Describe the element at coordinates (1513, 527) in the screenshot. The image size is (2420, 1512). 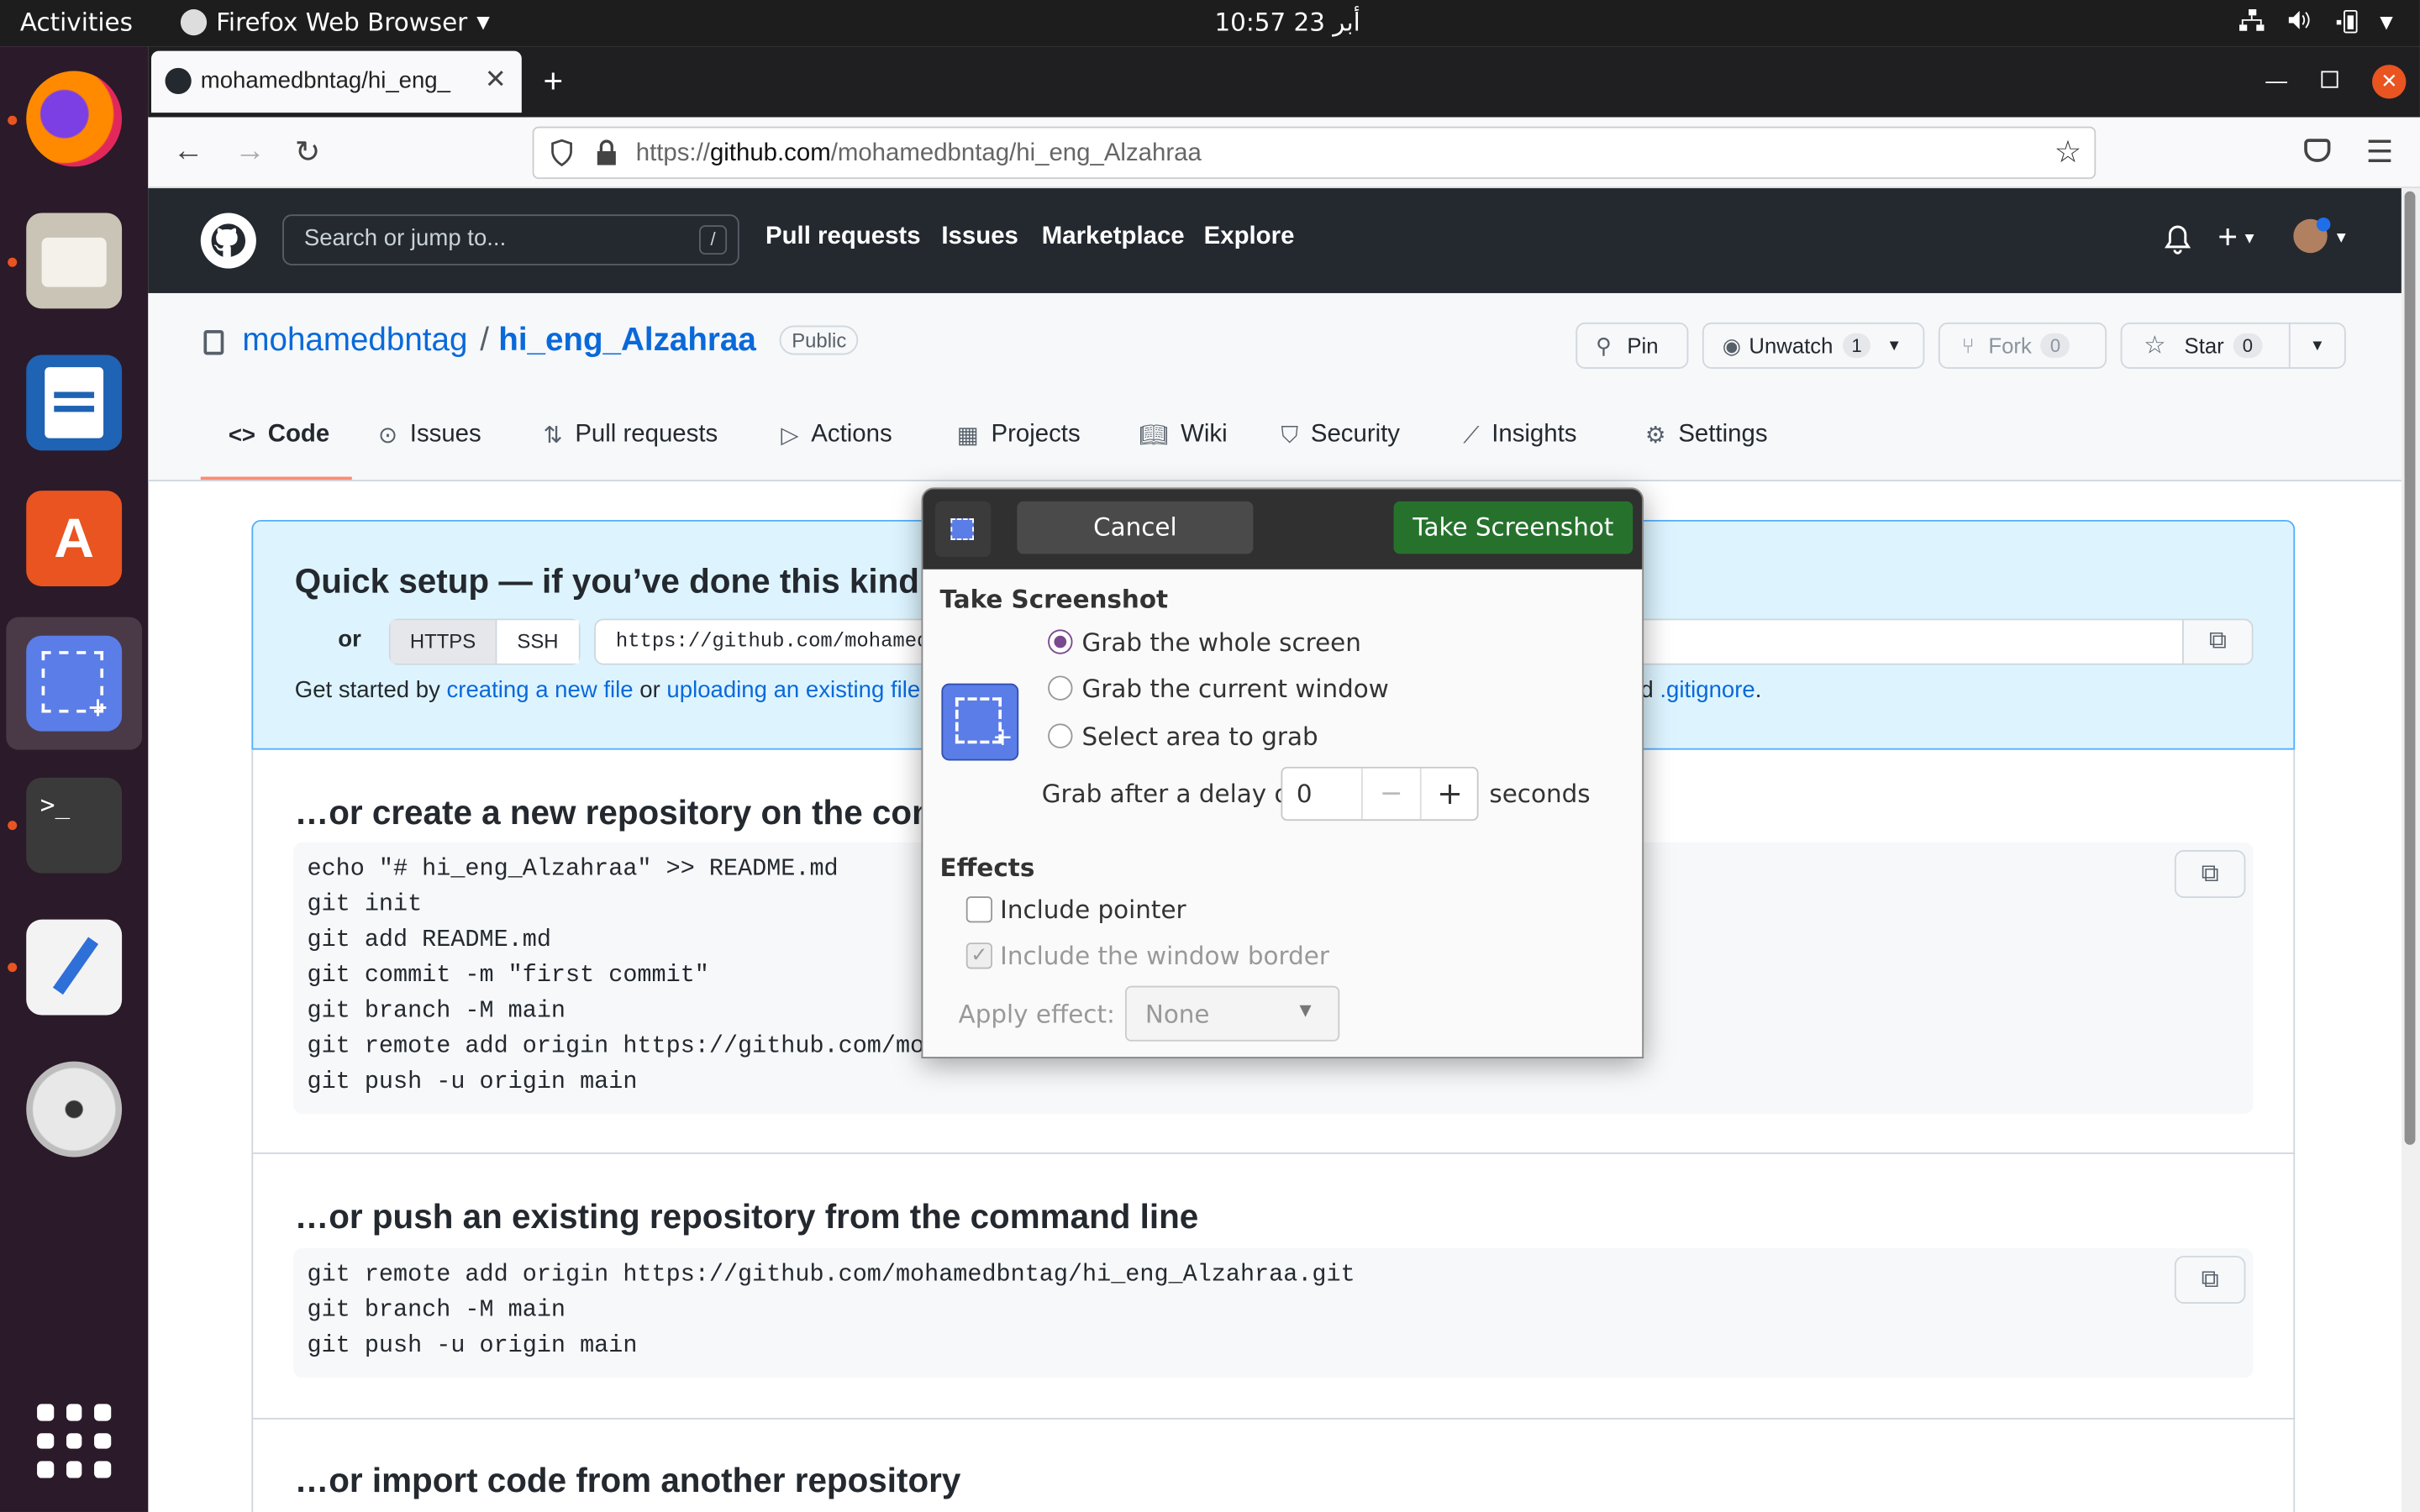
I see `take-screenshot-button: Take Screenshot` at that location.